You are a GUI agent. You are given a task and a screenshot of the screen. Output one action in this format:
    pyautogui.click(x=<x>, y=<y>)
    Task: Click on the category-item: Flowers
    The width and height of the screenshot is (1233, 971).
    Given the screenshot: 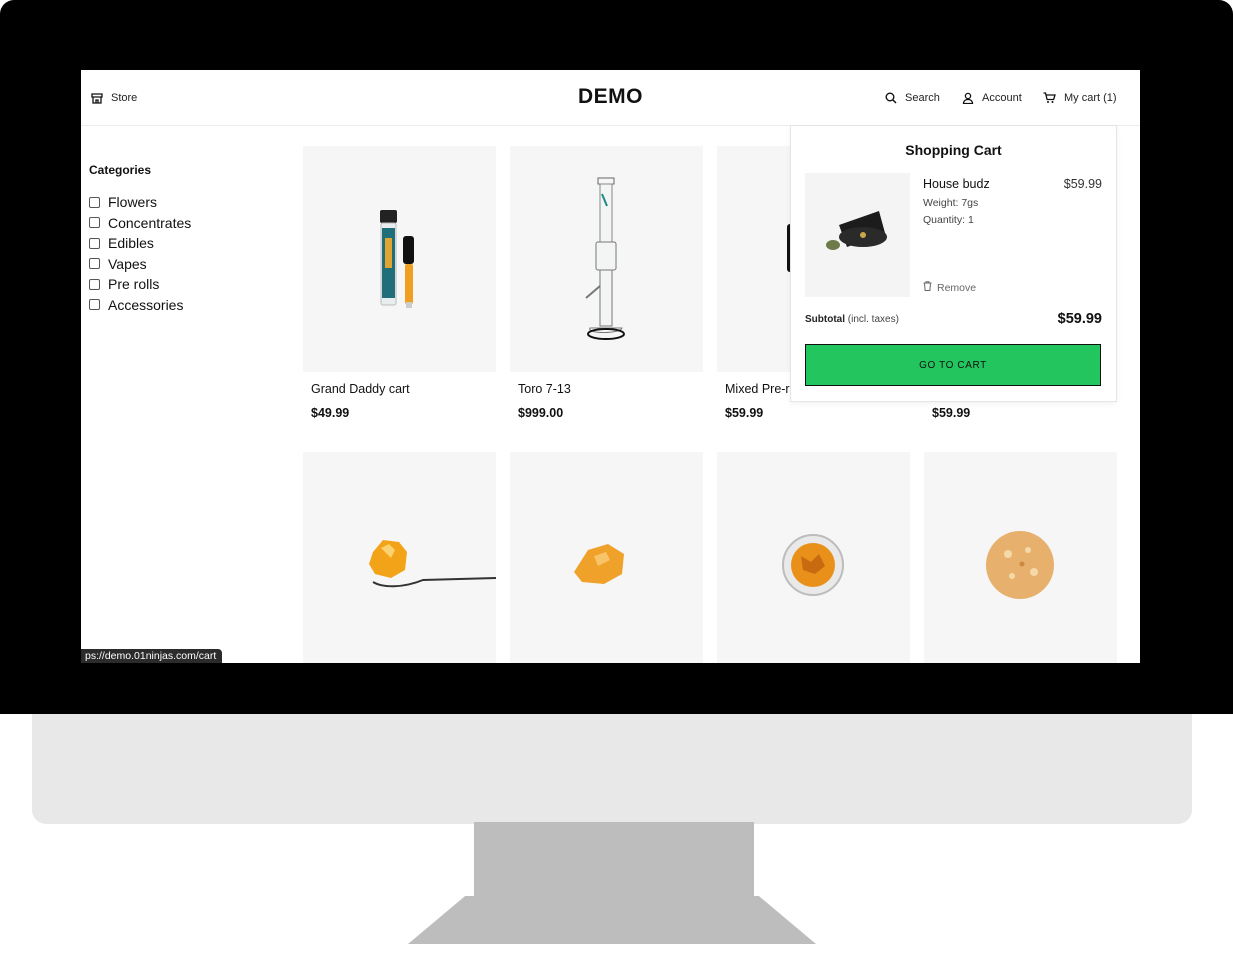 What is the action you would take?
    pyautogui.click(x=140, y=202)
    